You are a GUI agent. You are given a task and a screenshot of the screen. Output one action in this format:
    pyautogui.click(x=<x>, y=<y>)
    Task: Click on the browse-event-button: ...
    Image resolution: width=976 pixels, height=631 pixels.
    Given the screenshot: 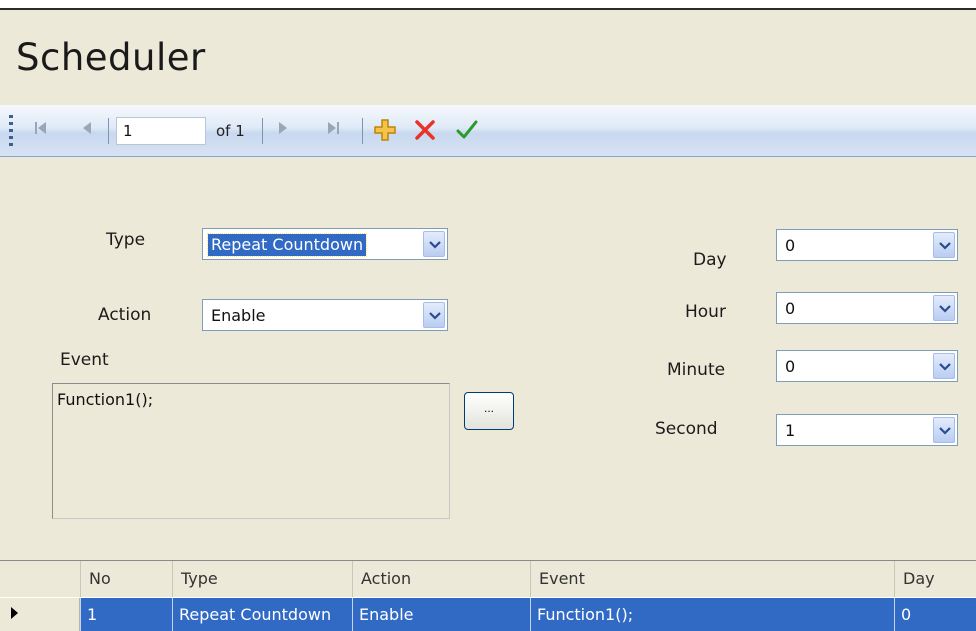 What is the action you would take?
    pyautogui.click(x=489, y=411)
    